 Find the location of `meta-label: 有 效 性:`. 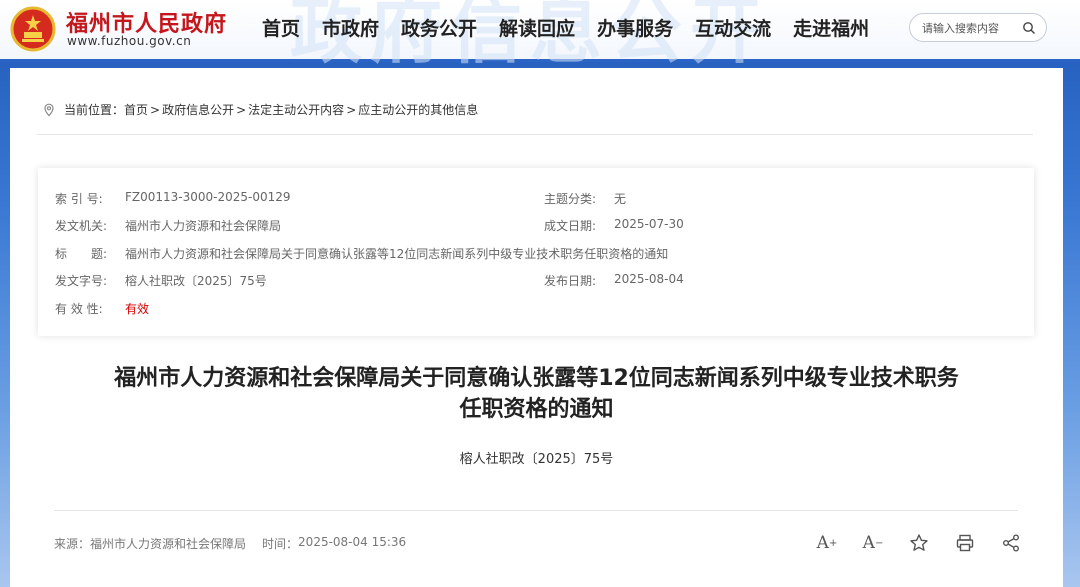

meta-label: 有 效 性: is located at coordinates (79, 309).